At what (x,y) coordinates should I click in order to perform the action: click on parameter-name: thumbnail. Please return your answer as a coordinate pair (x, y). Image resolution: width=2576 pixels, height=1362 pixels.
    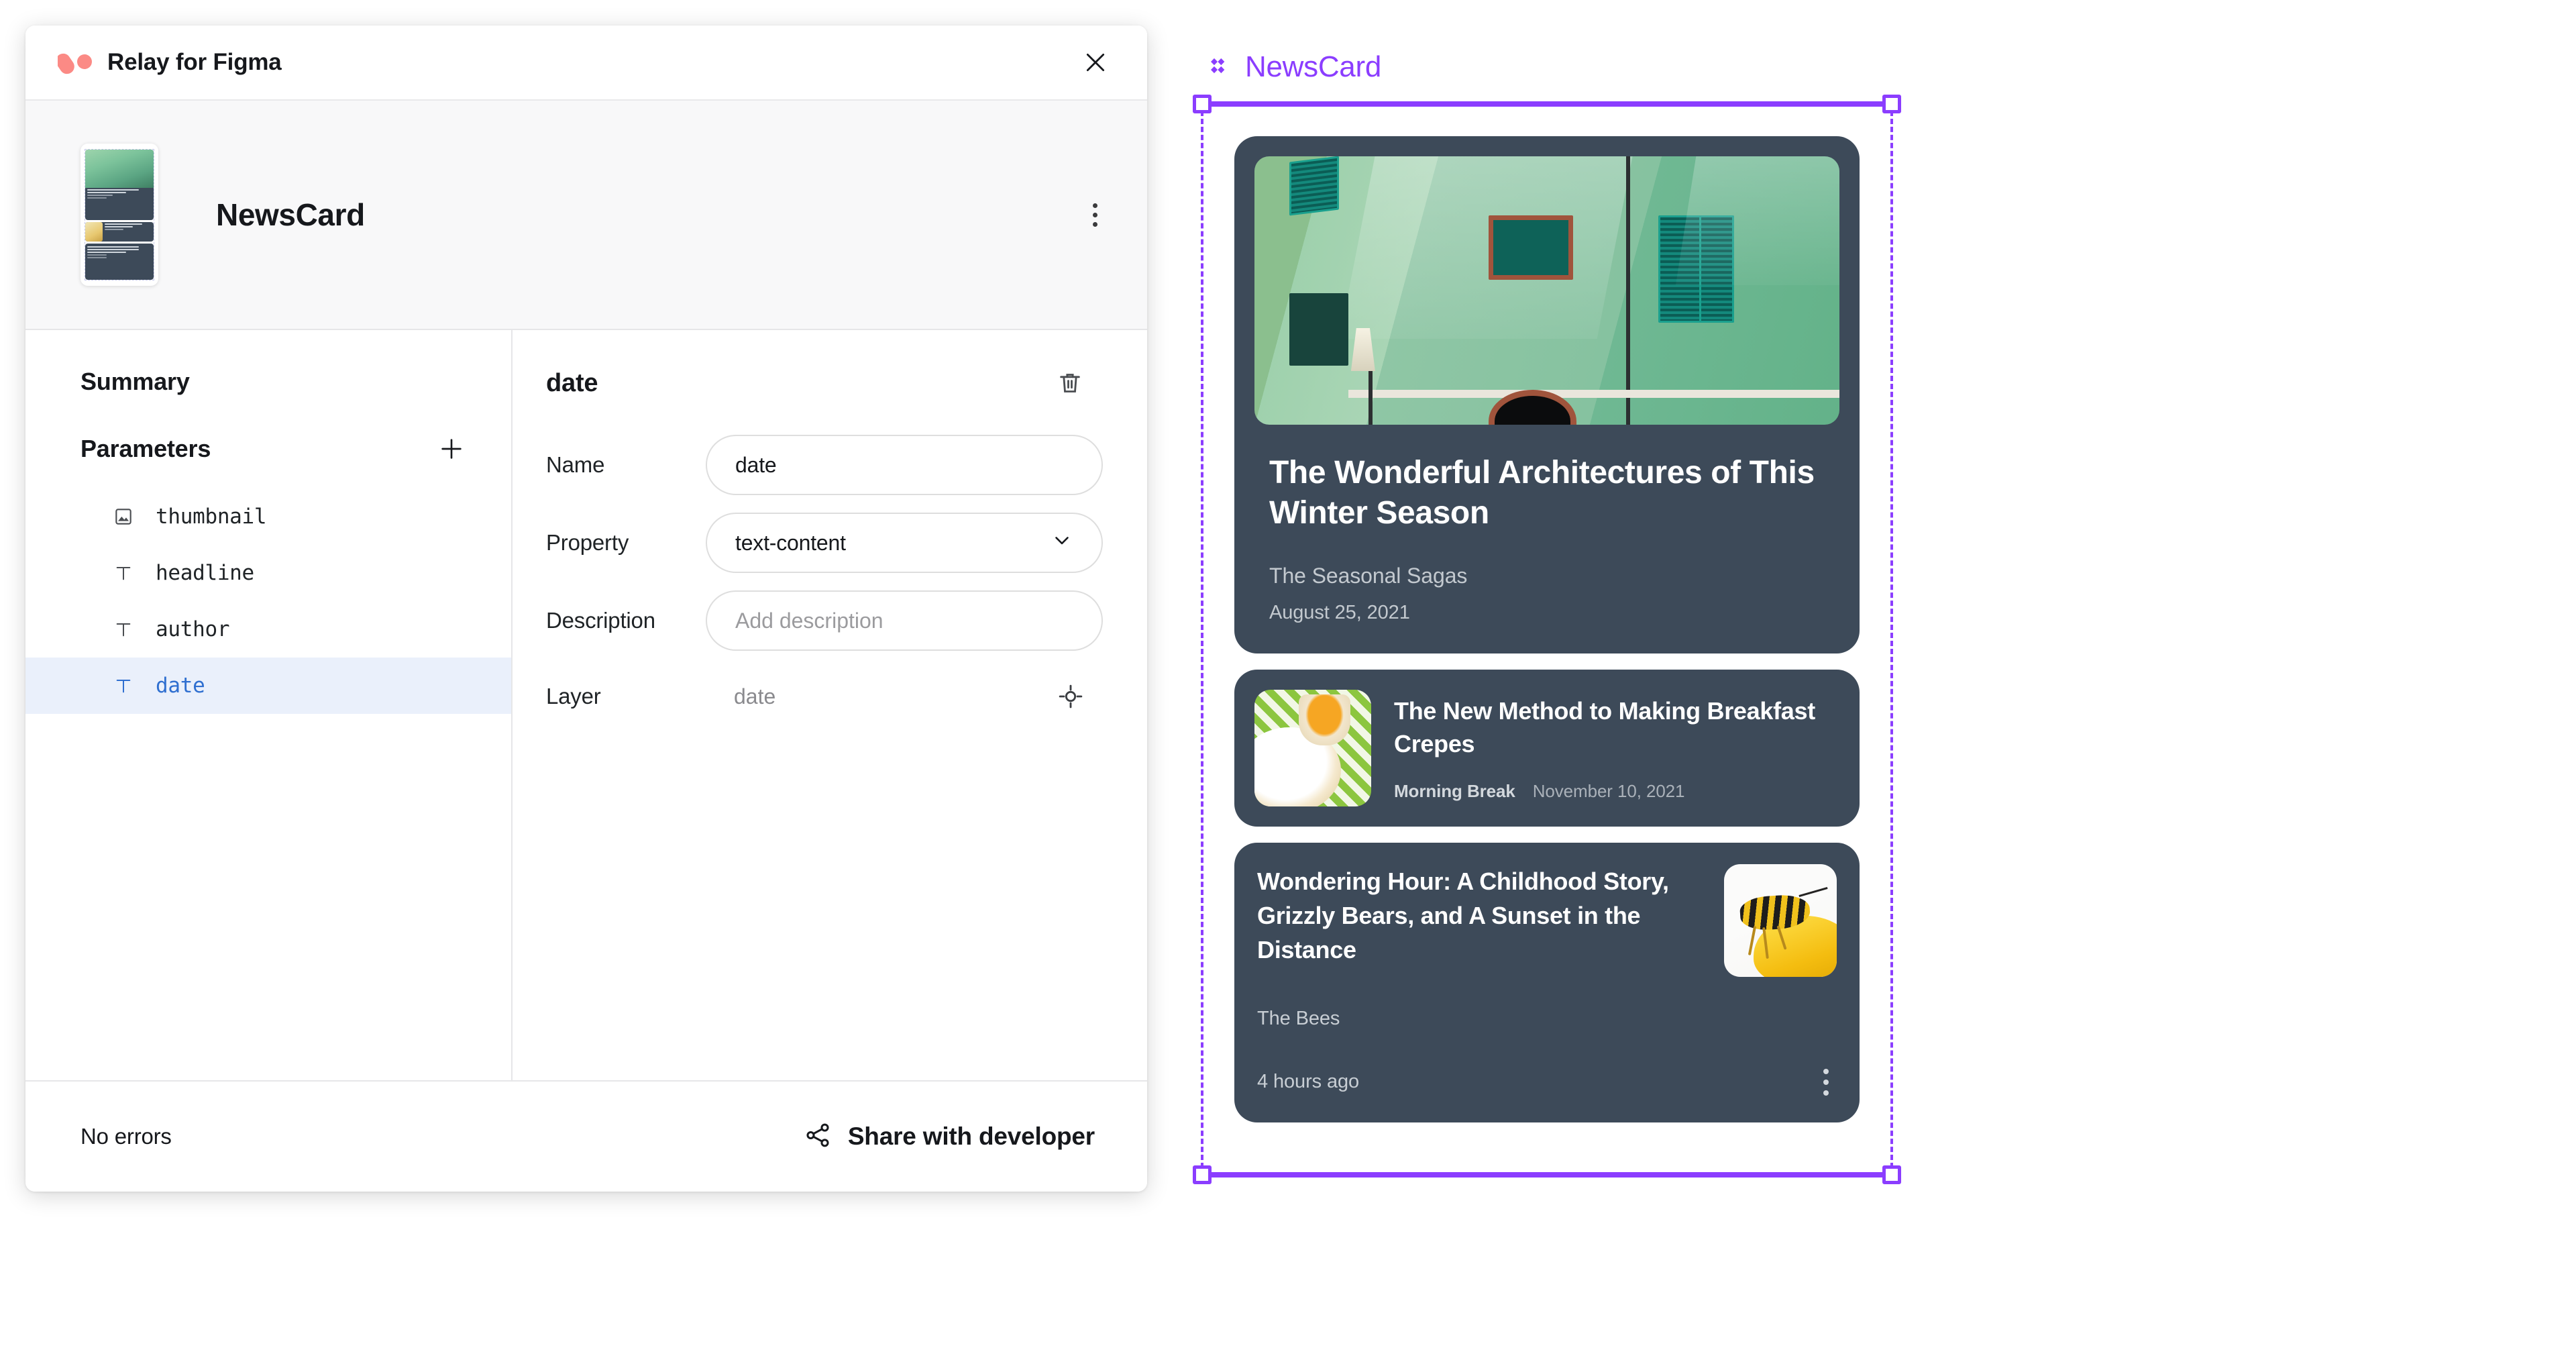
    Looking at the image, I should click on (211, 517).